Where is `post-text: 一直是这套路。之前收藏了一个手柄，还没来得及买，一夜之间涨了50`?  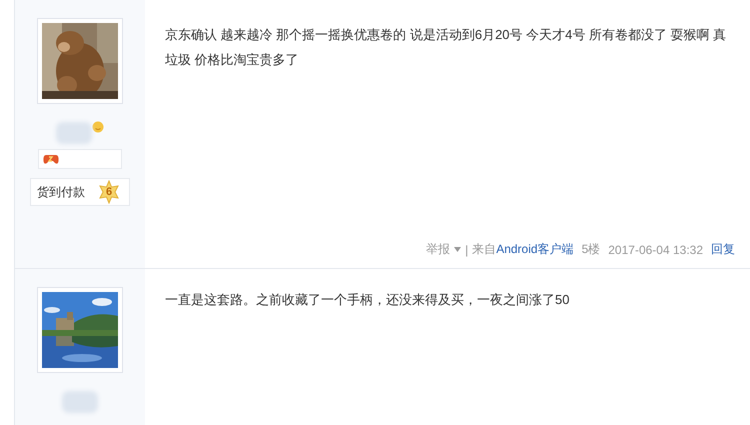
post-text: 一直是这套路。之前收藏了一个手柄，还没来得及买，一夜之间涨了50 is located at coordinates (367, 300).